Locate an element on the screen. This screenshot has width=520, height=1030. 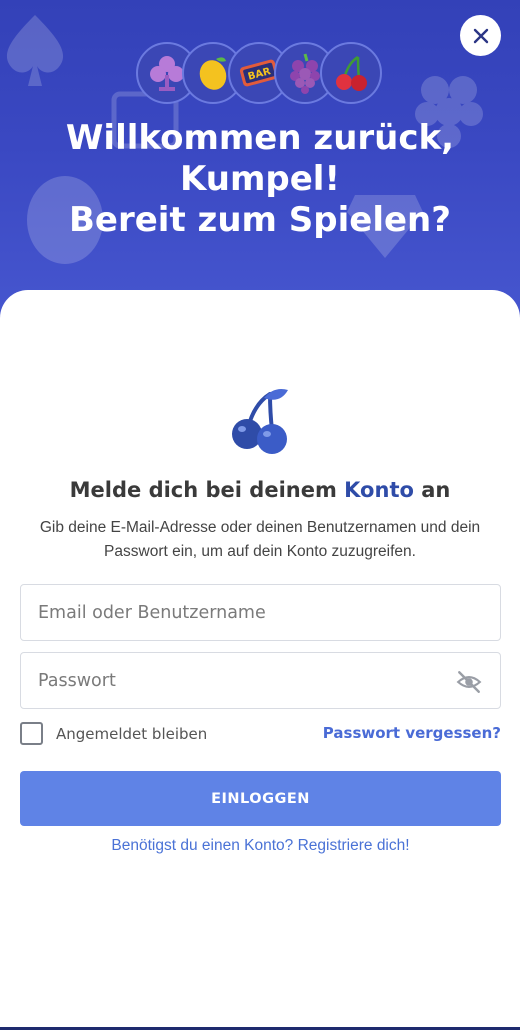
cherry-icon is located at coordinates (351, 73).